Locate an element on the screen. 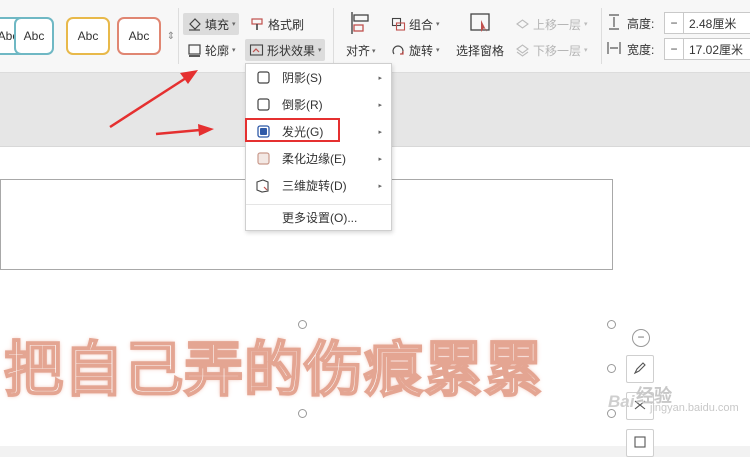  slide-title-text: 把自己弄的伤痕累累 is located at coordinates (303, 370).